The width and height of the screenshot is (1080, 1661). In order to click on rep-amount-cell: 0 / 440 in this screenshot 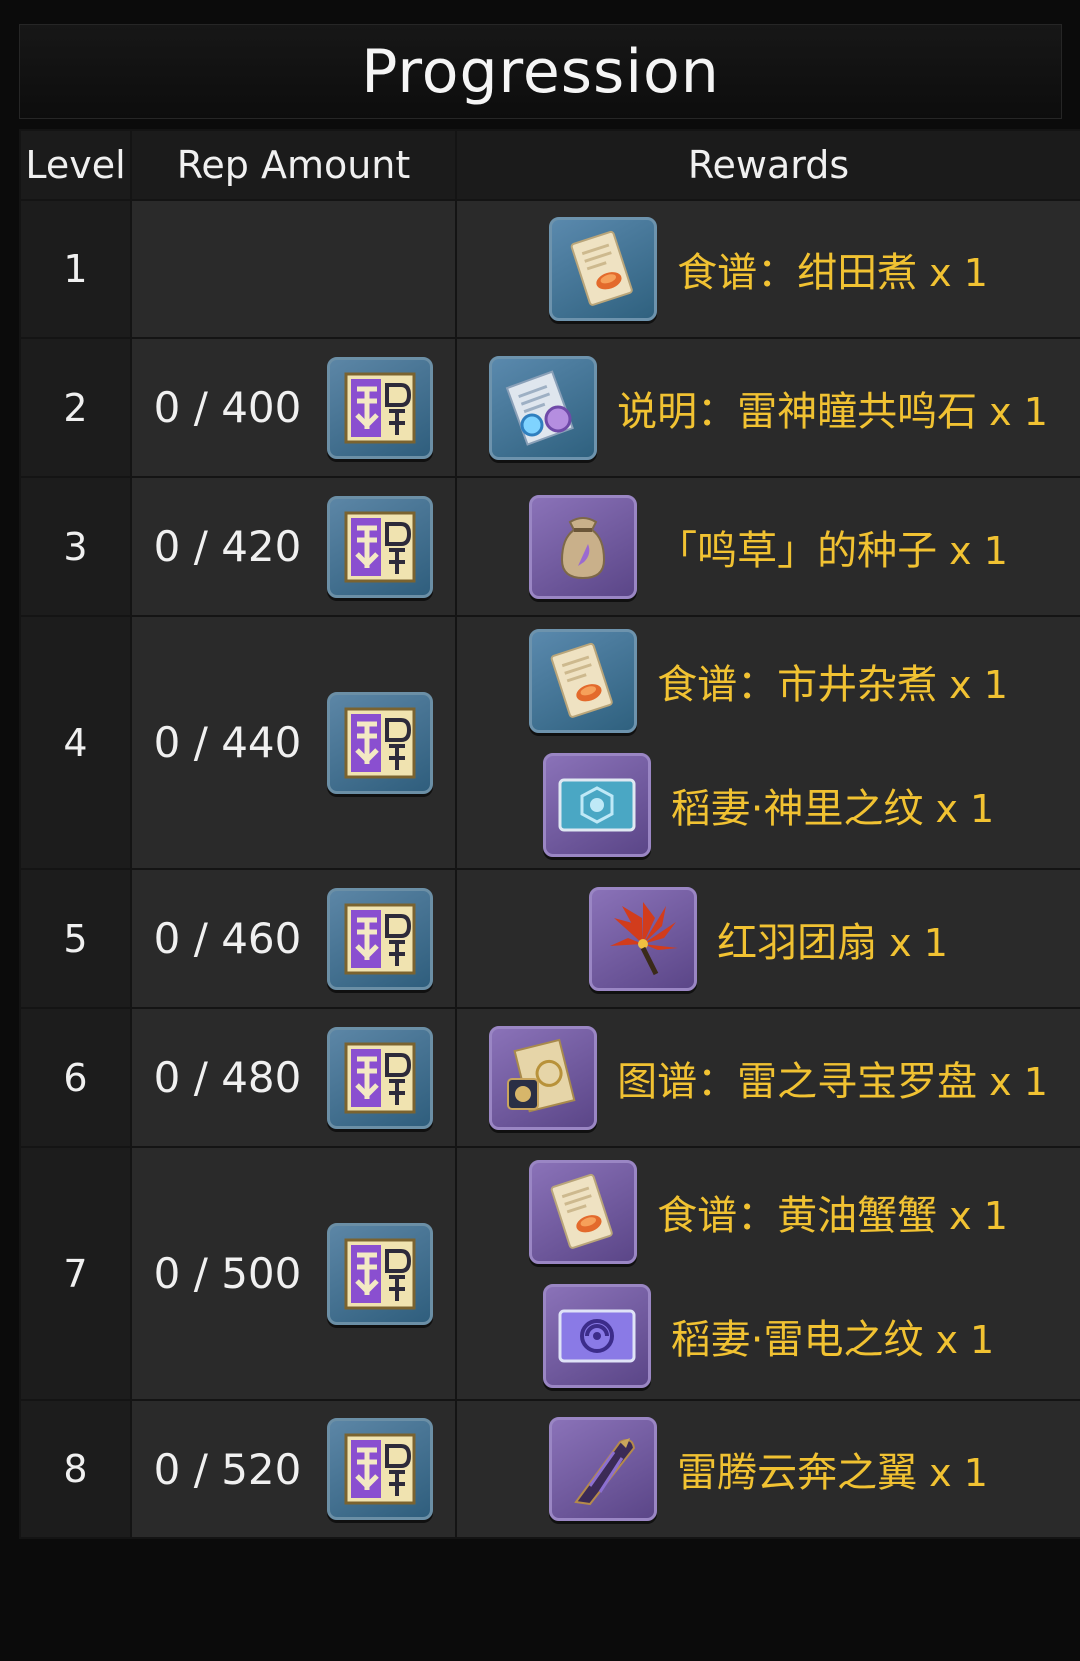, I will do `click(293, 742)`.